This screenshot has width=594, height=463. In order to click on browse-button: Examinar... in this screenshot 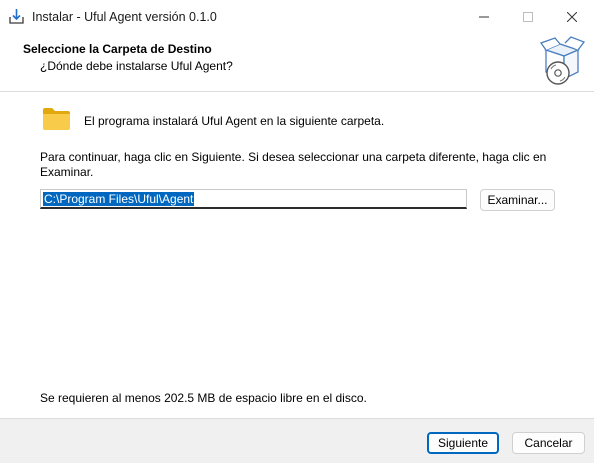, I will do `click(517, 200)`.